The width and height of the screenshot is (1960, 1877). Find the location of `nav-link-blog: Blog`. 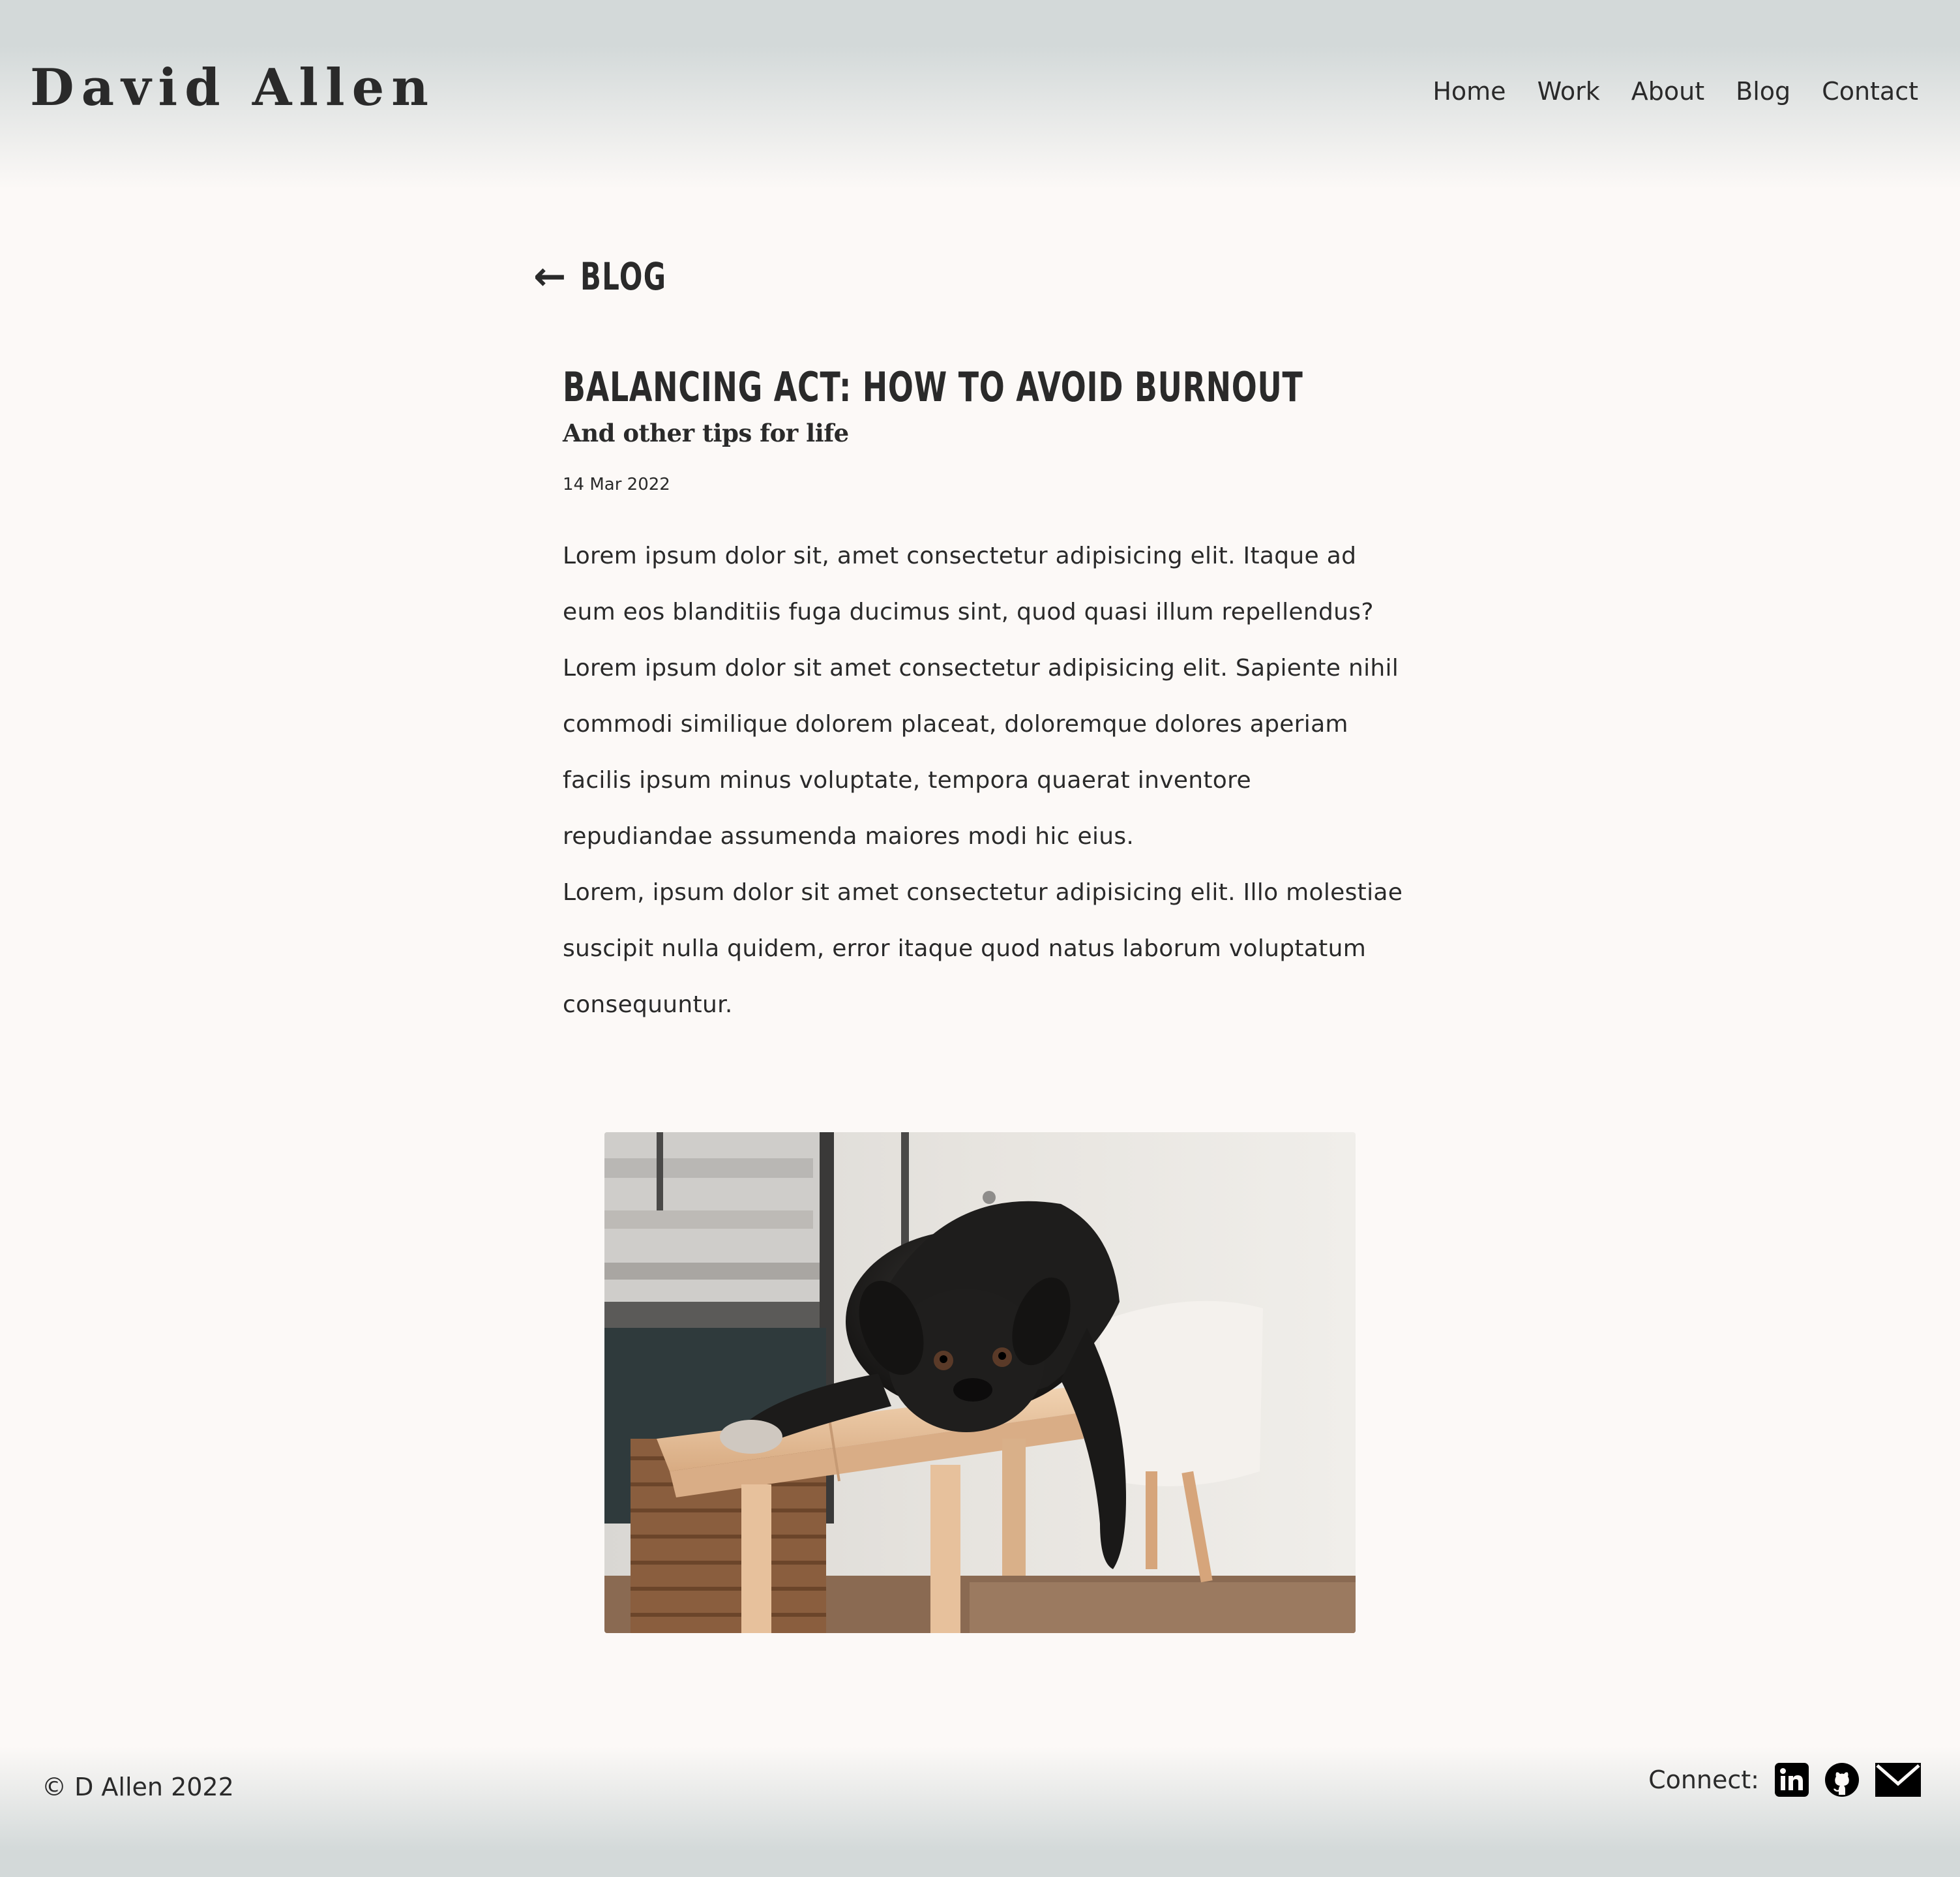

nav-link-blog: Blog is located at coordinates (1763, 91).